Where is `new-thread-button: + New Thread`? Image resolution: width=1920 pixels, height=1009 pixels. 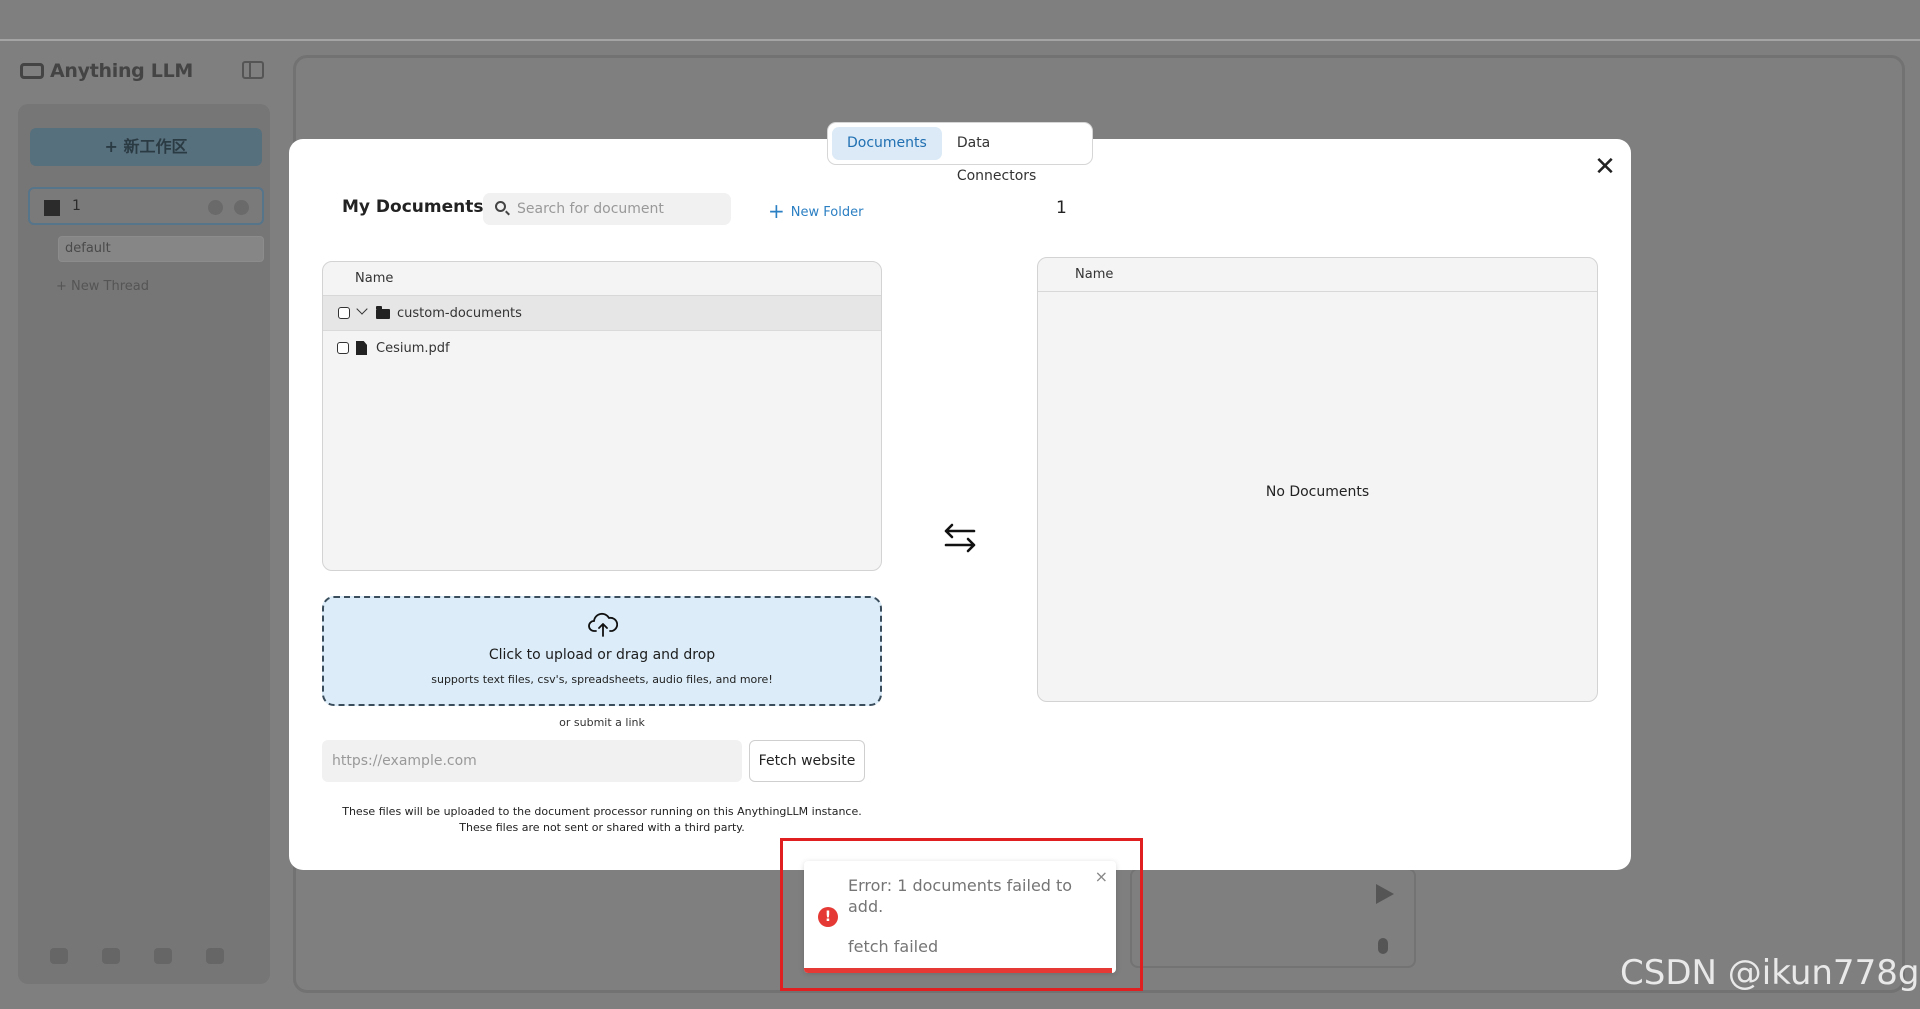 new-thread-button: + New Thread is located at coordinates (102, 286).